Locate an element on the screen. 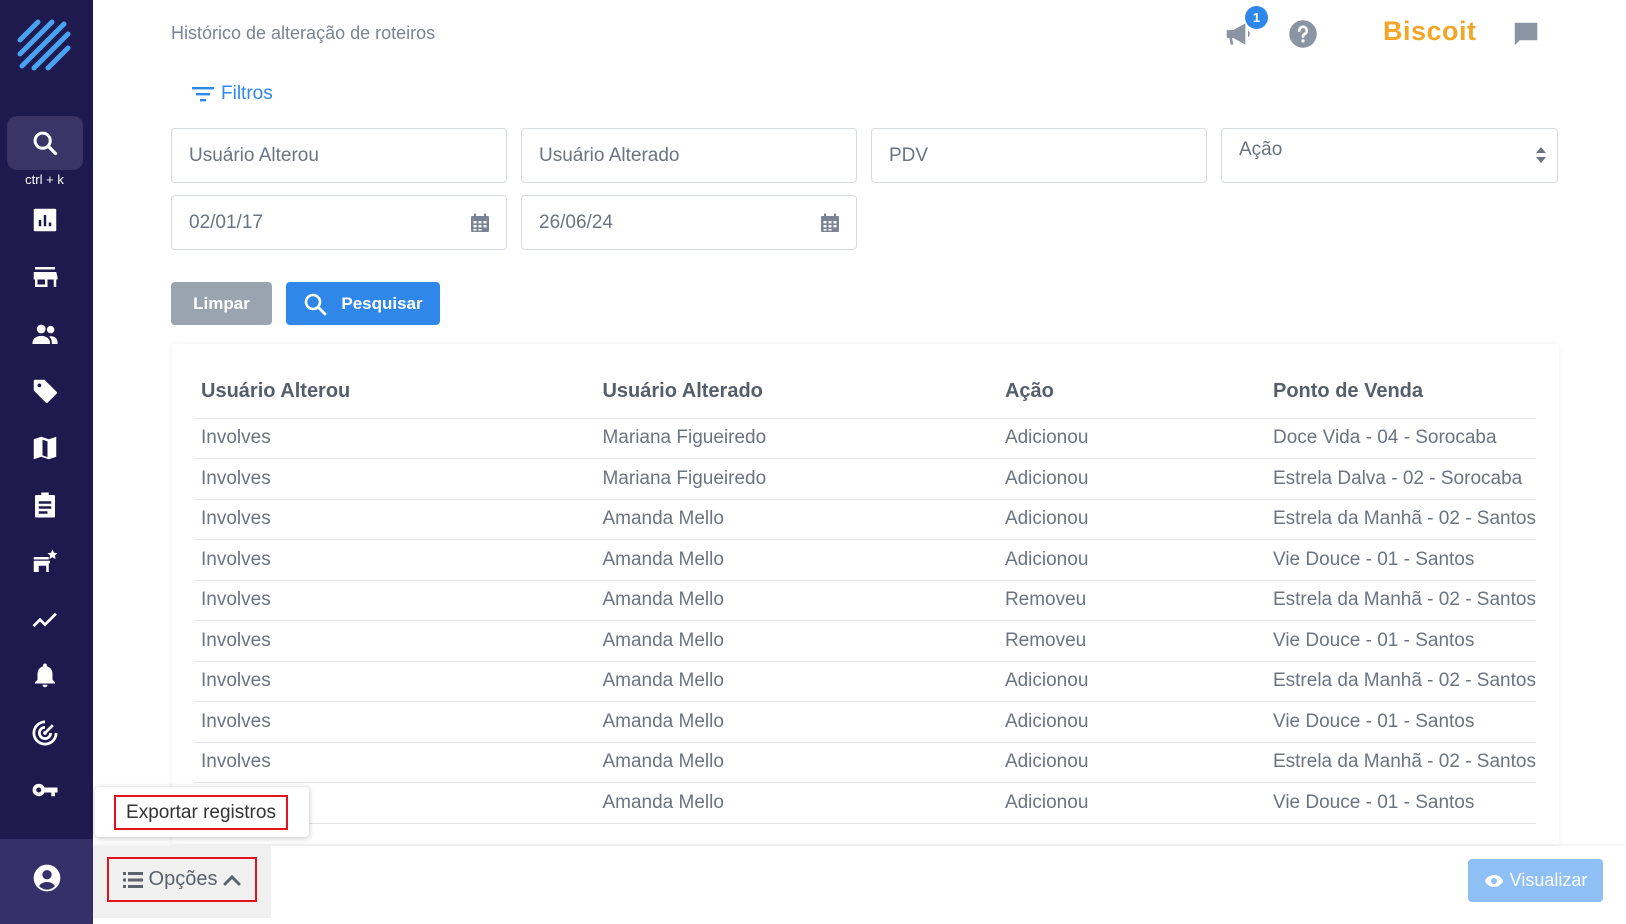  sidebar-item-map is located at coordinates (44, 448).